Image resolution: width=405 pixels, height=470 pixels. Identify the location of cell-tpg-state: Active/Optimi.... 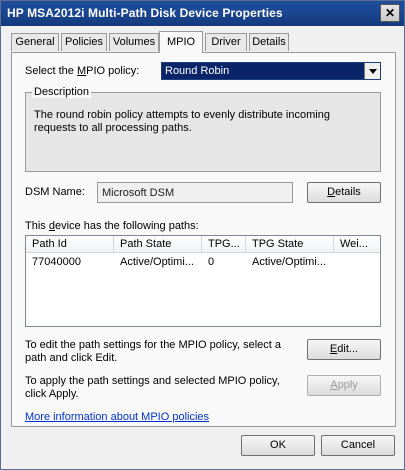
(289, 262).